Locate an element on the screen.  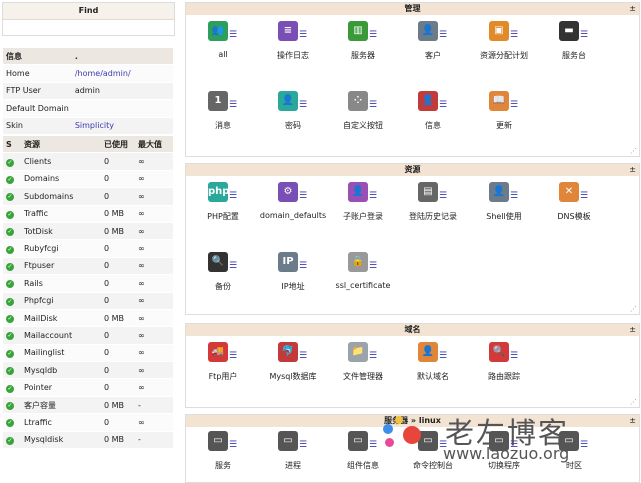
tile-folder: 📁 ☰ 文件管理器 is located at coordinates (363, 361).